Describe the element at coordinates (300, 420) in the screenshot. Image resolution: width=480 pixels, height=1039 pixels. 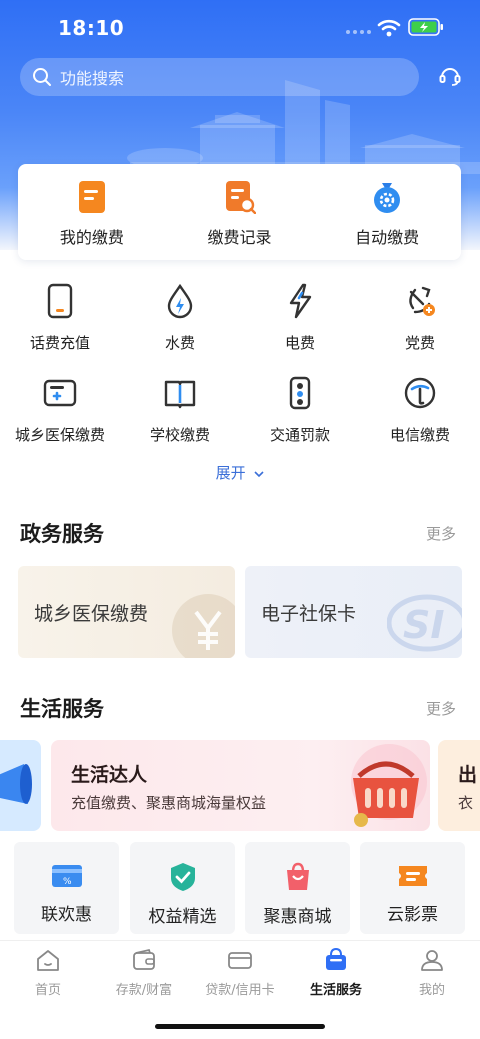
I see `traffic-fine-button: 交通罚款` at that location.